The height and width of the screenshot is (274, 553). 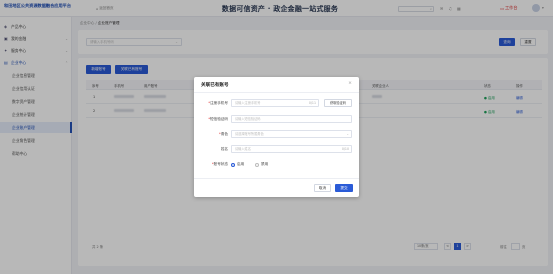 I want to click on radio-unchecked-icon, so click(x=257, y=164).